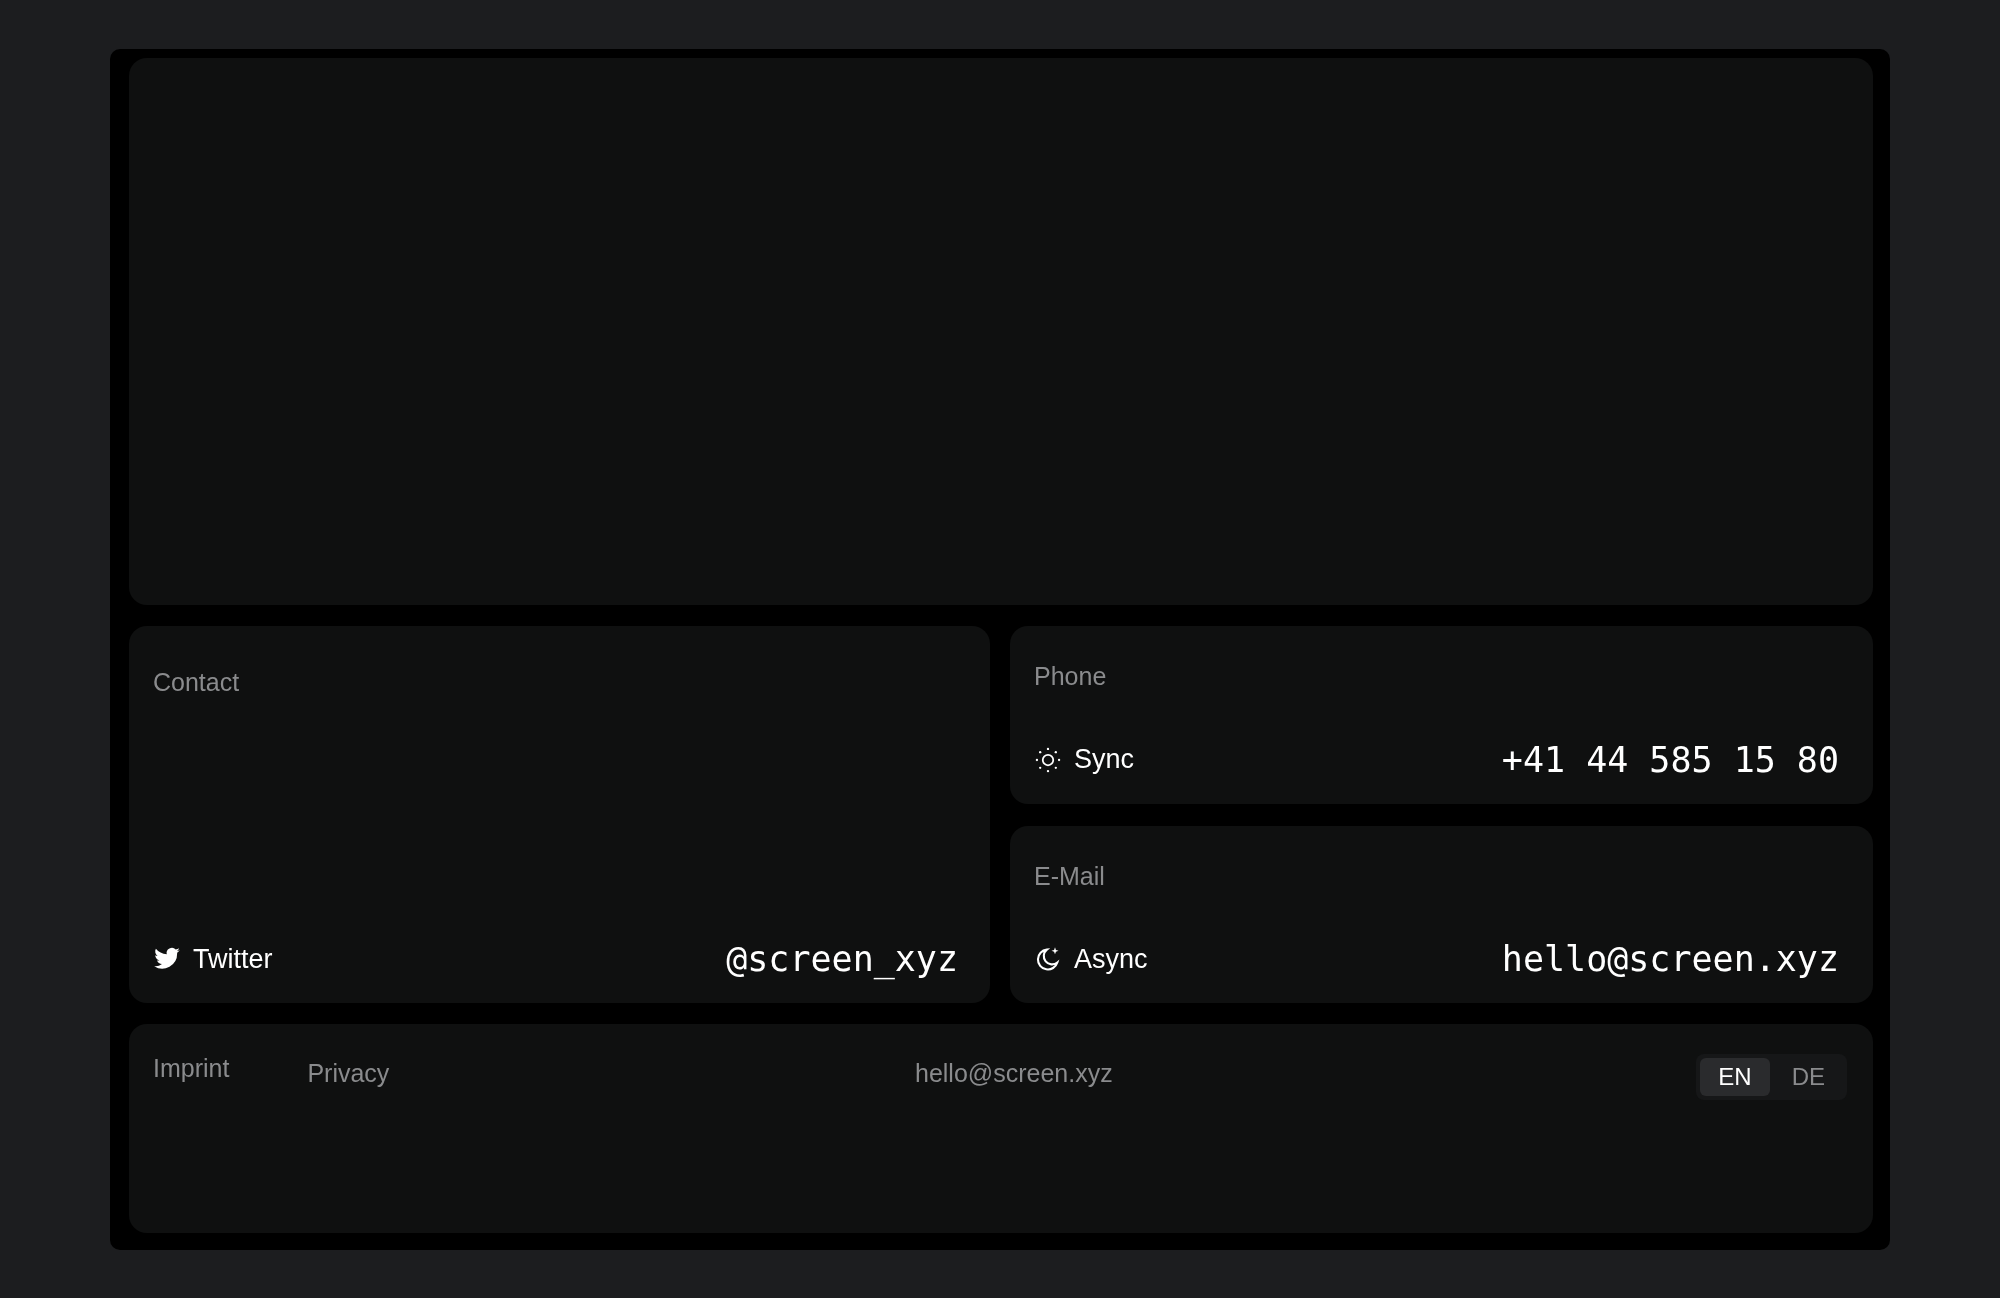 This screenshot has width=2000, height=1298. I want to click on language-option: EN, so click(1735, 1077).